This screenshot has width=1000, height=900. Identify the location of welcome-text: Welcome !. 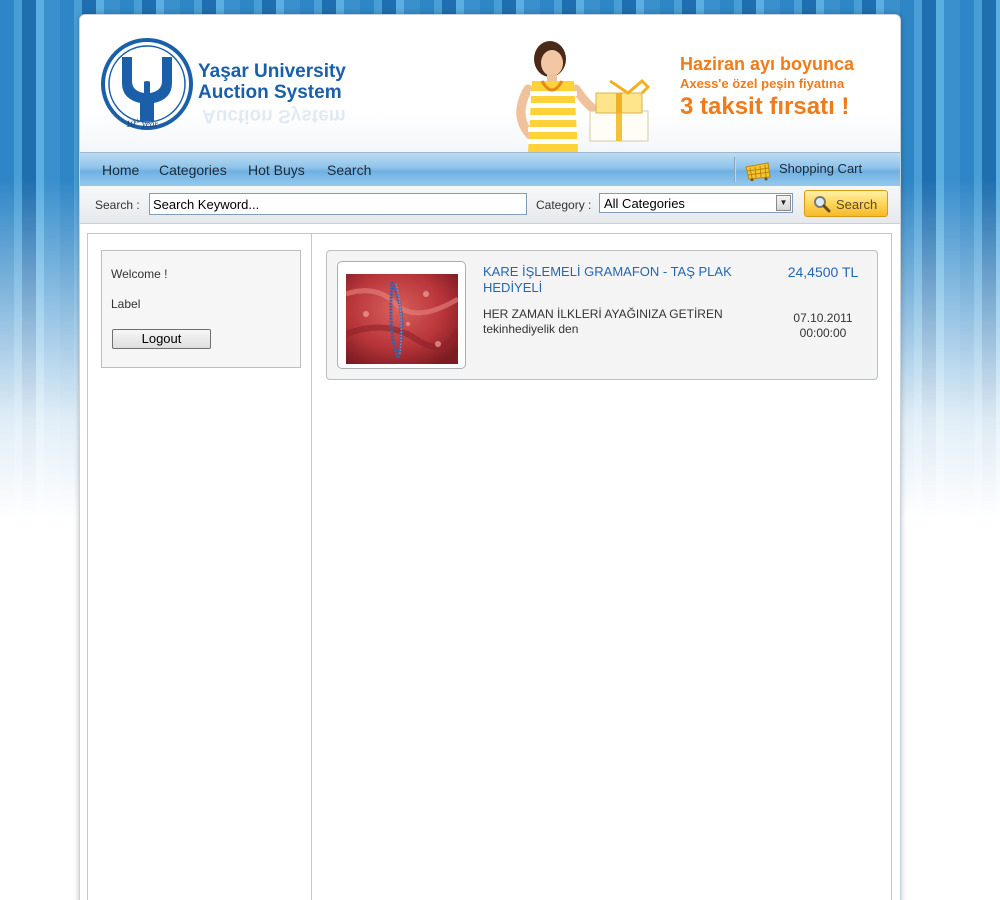
(139, 274).